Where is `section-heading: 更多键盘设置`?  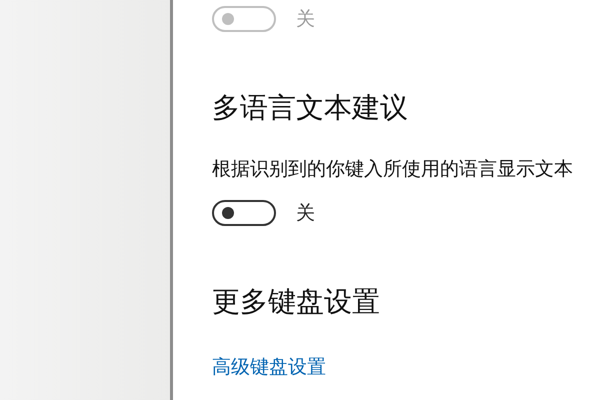
section-heading: 更多键盘设置 is located at coordinates (296, 302).